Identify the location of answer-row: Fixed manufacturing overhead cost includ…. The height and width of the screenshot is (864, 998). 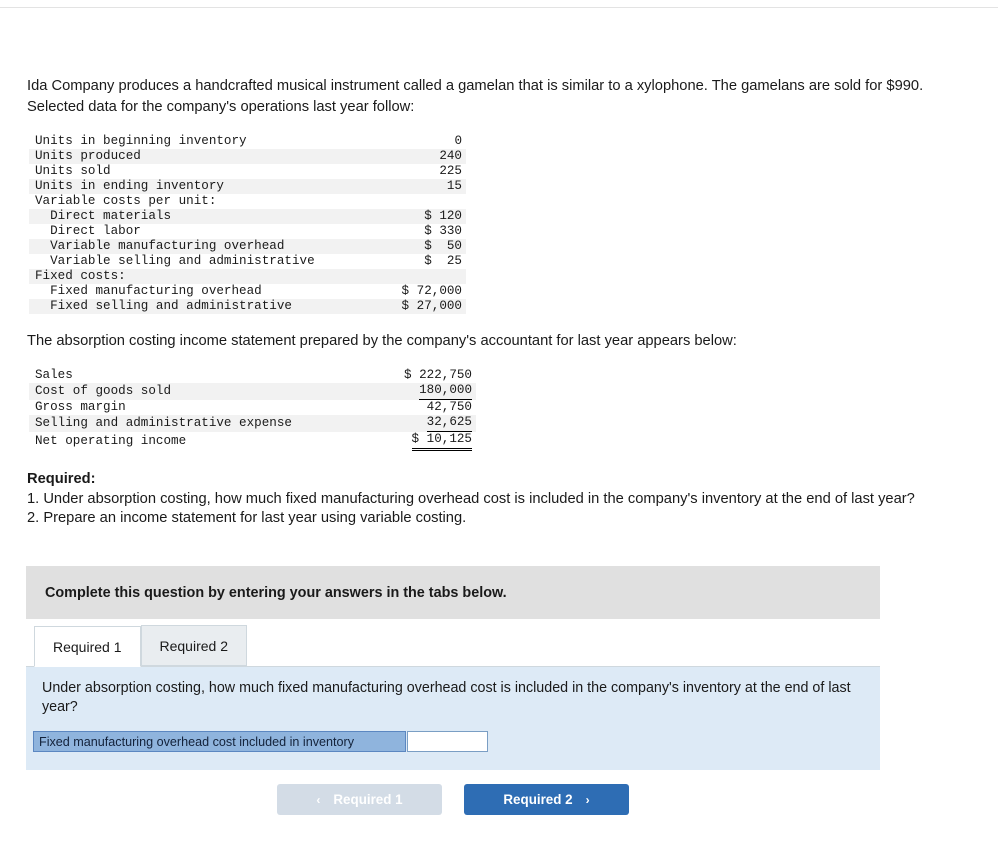
(453, 750).